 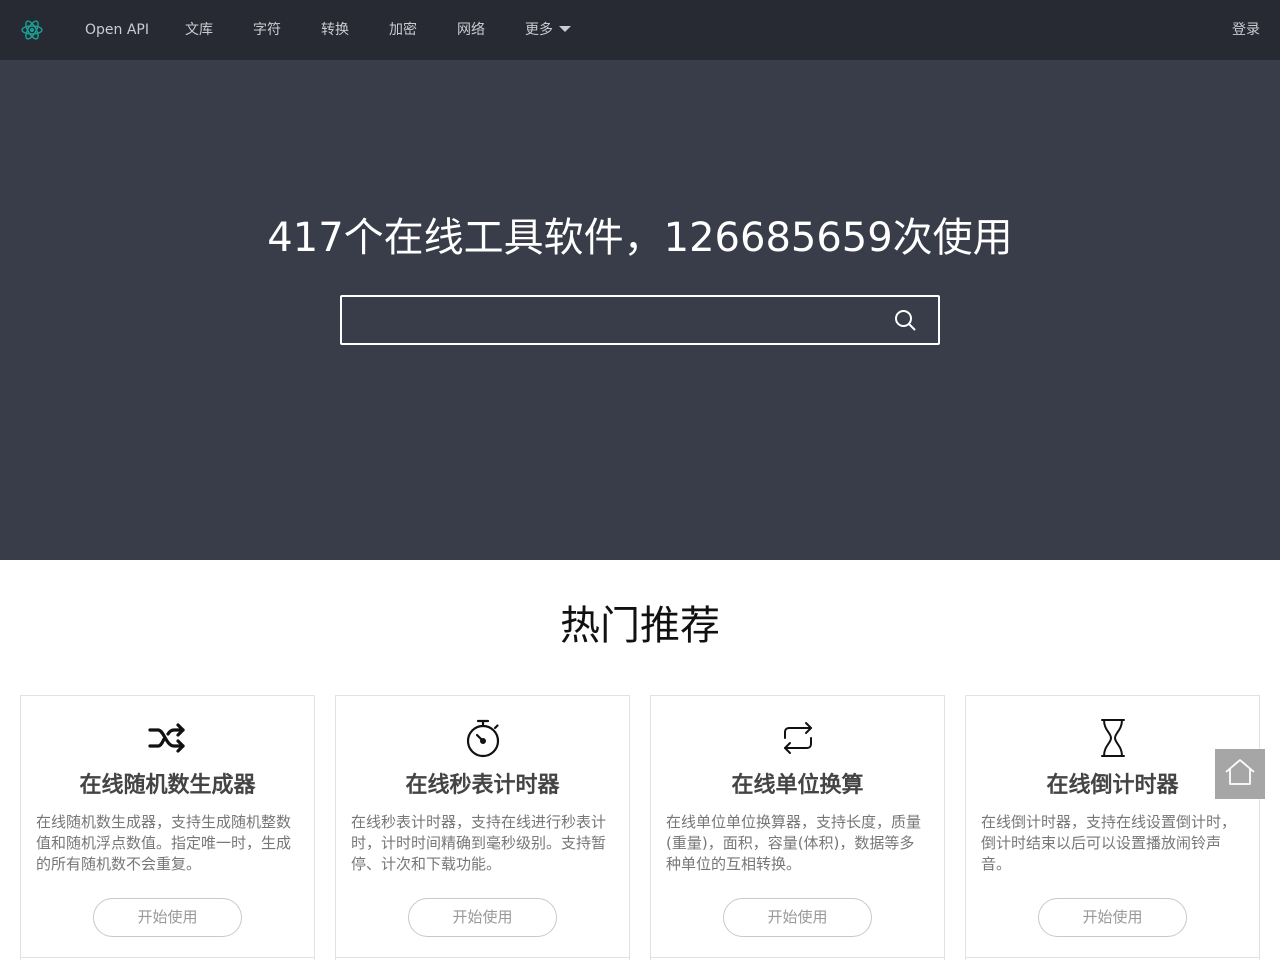 What do you see at coordinates (117, 30) in the screenshot?
I see `nav-item-open-api: Open API` at bounding box center [117, 30].